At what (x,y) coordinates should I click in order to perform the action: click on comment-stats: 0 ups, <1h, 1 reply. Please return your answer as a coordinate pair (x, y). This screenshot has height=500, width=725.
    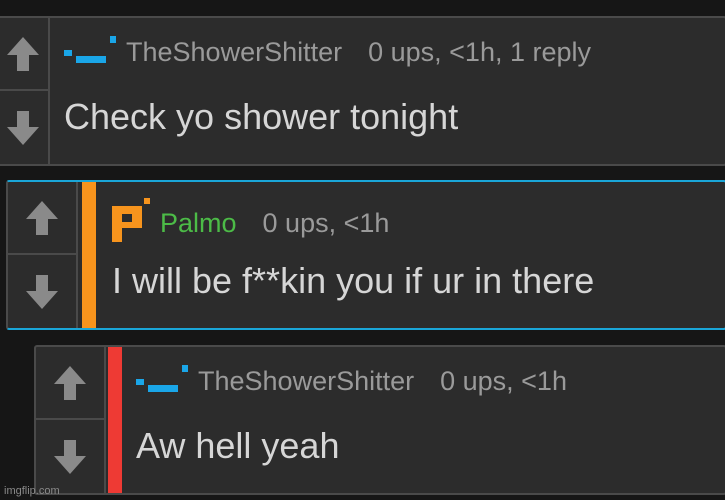
    Looking at the image, I should click on (480, 52).